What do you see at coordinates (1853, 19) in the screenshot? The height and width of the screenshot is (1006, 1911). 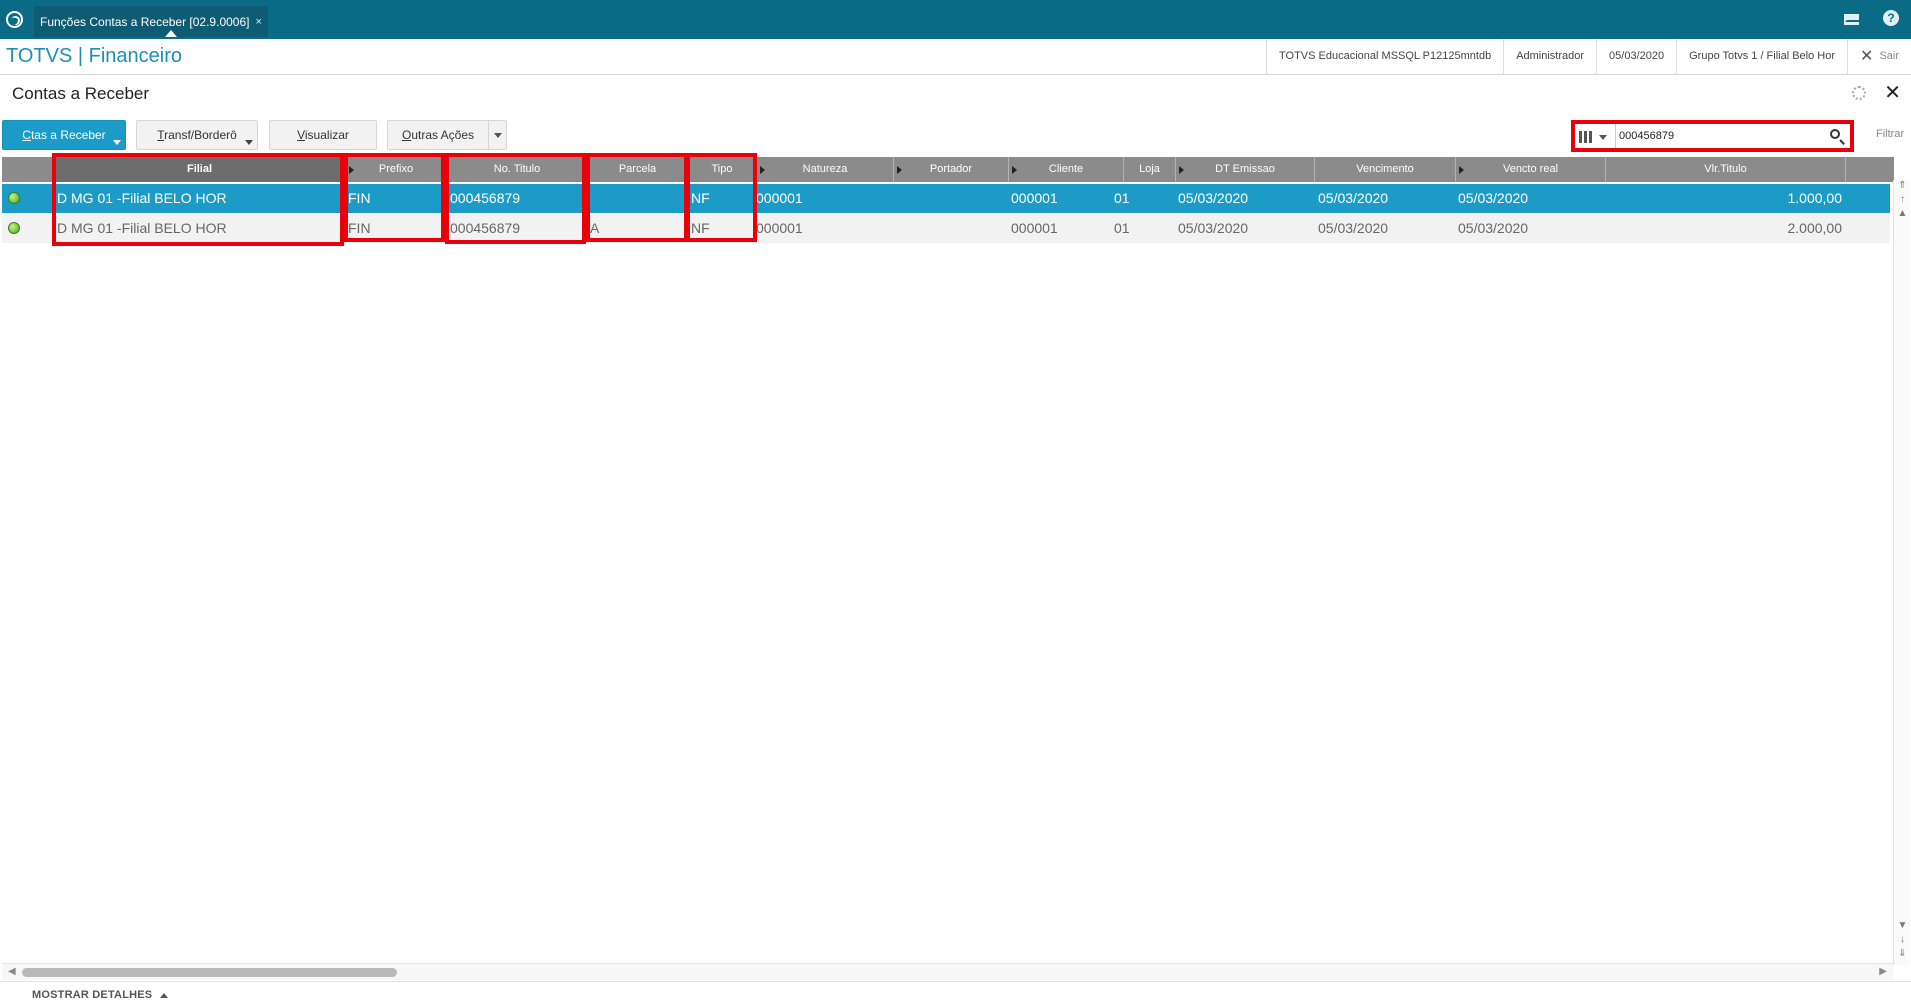 I see `mail-icon` at bounding box center [1853, 19].